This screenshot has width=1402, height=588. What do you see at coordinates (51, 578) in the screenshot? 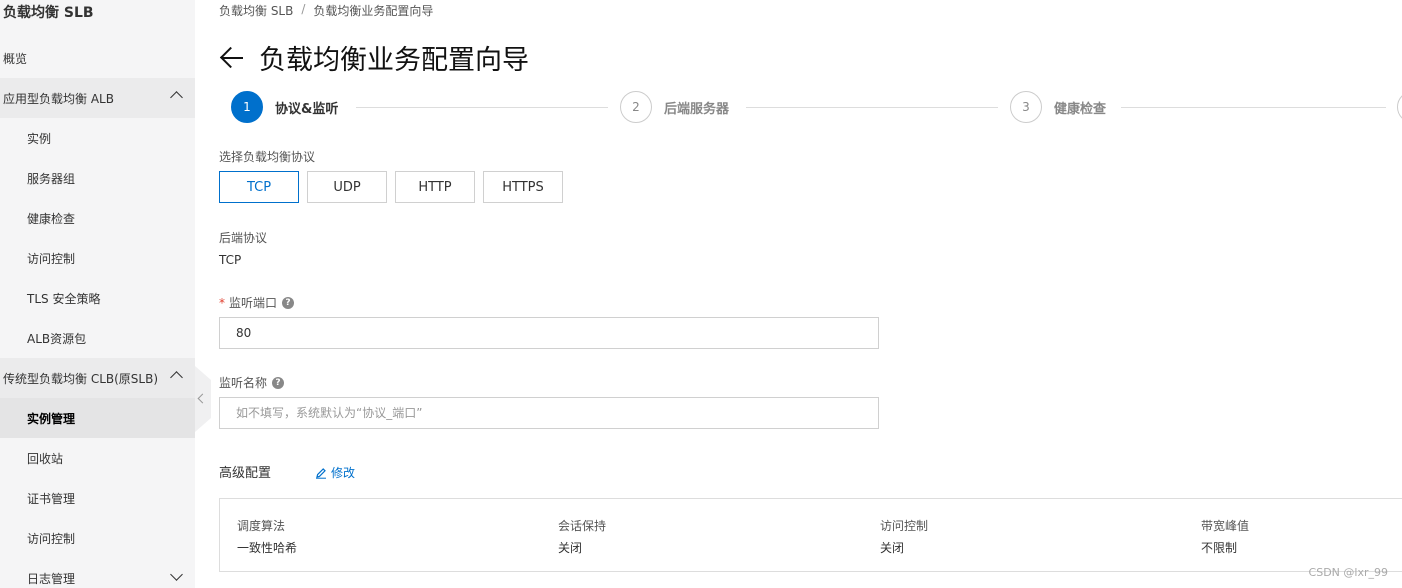
I see `sidebar-item-label: 日志管理` at bounding box center [51, 578].